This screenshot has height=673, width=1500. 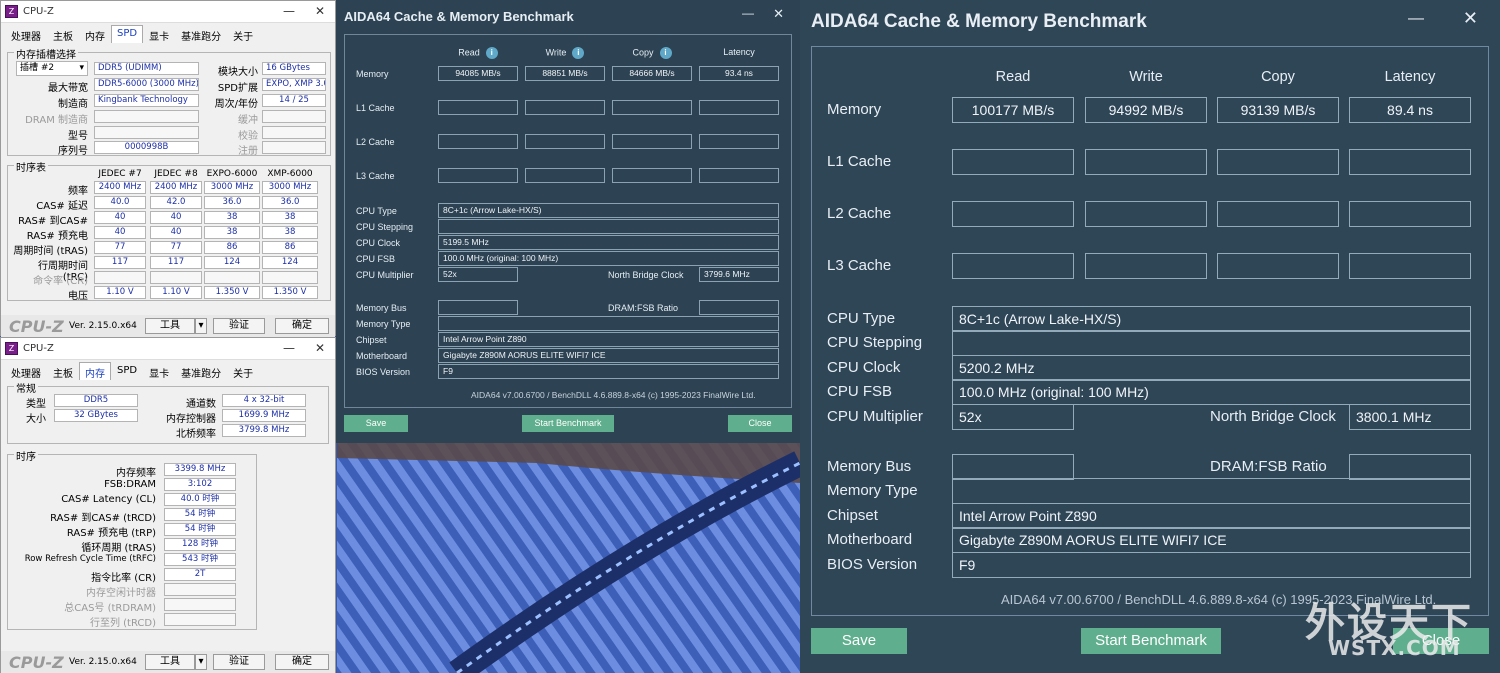 I want to click on timing-row-label: CAS# Latency (CL), so click(x=108, y=499).